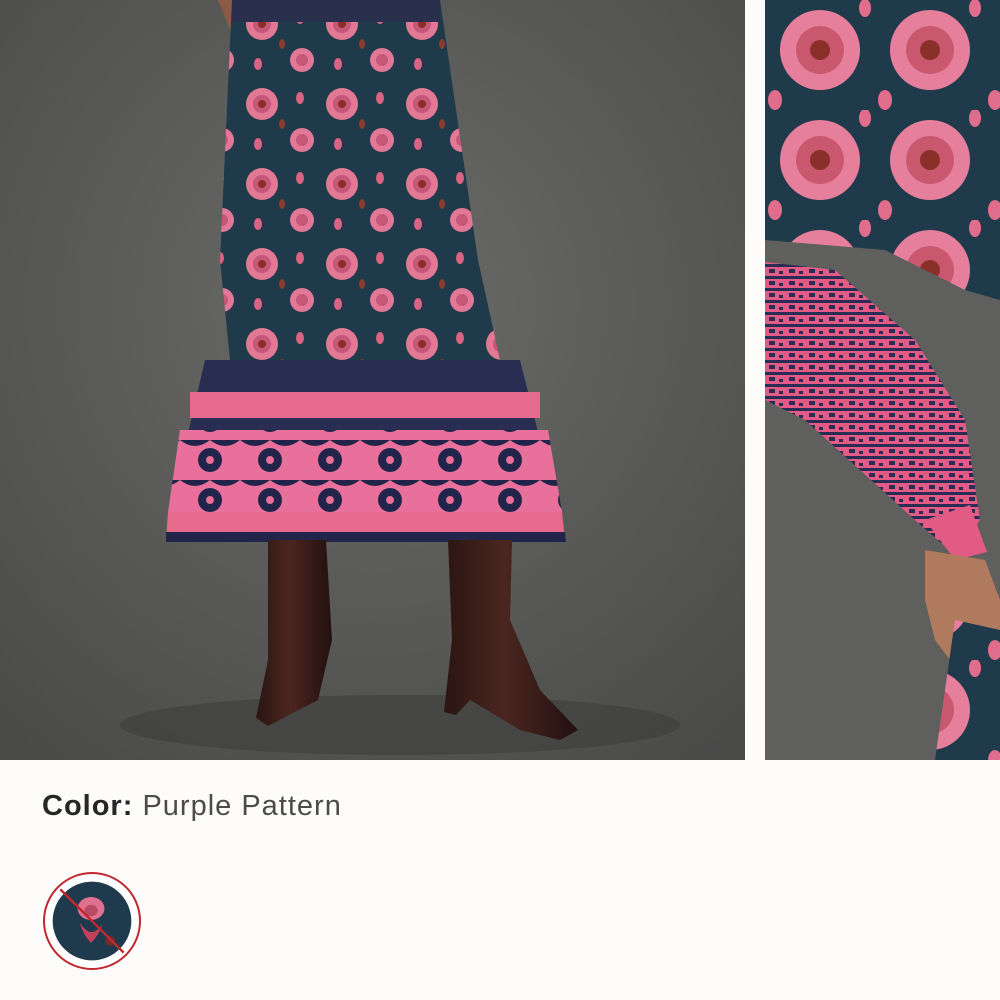 This screenshot has height=1000, width=1000. I want to click on swatch-image, so click(92, 921).